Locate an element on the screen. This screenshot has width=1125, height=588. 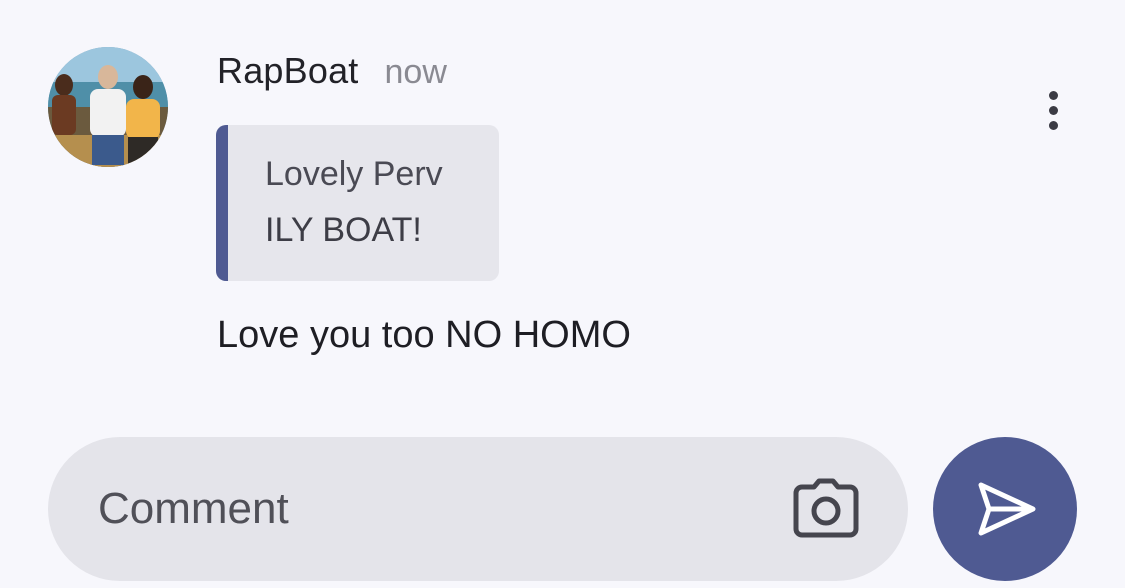
camera-button is located at coordinates (826, 509).